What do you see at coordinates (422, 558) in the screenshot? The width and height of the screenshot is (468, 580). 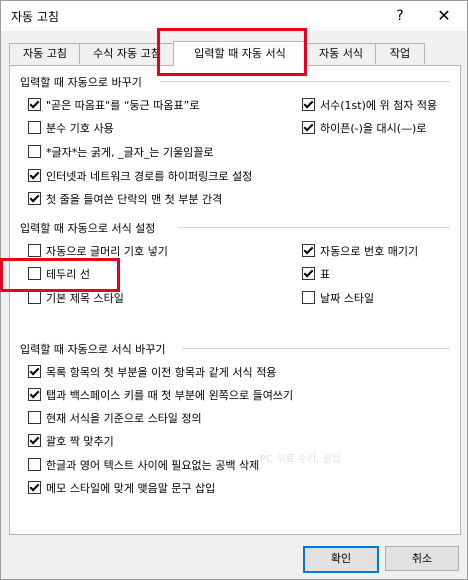 I see `cancel-button: 취소` at bounding box center [422, 558].